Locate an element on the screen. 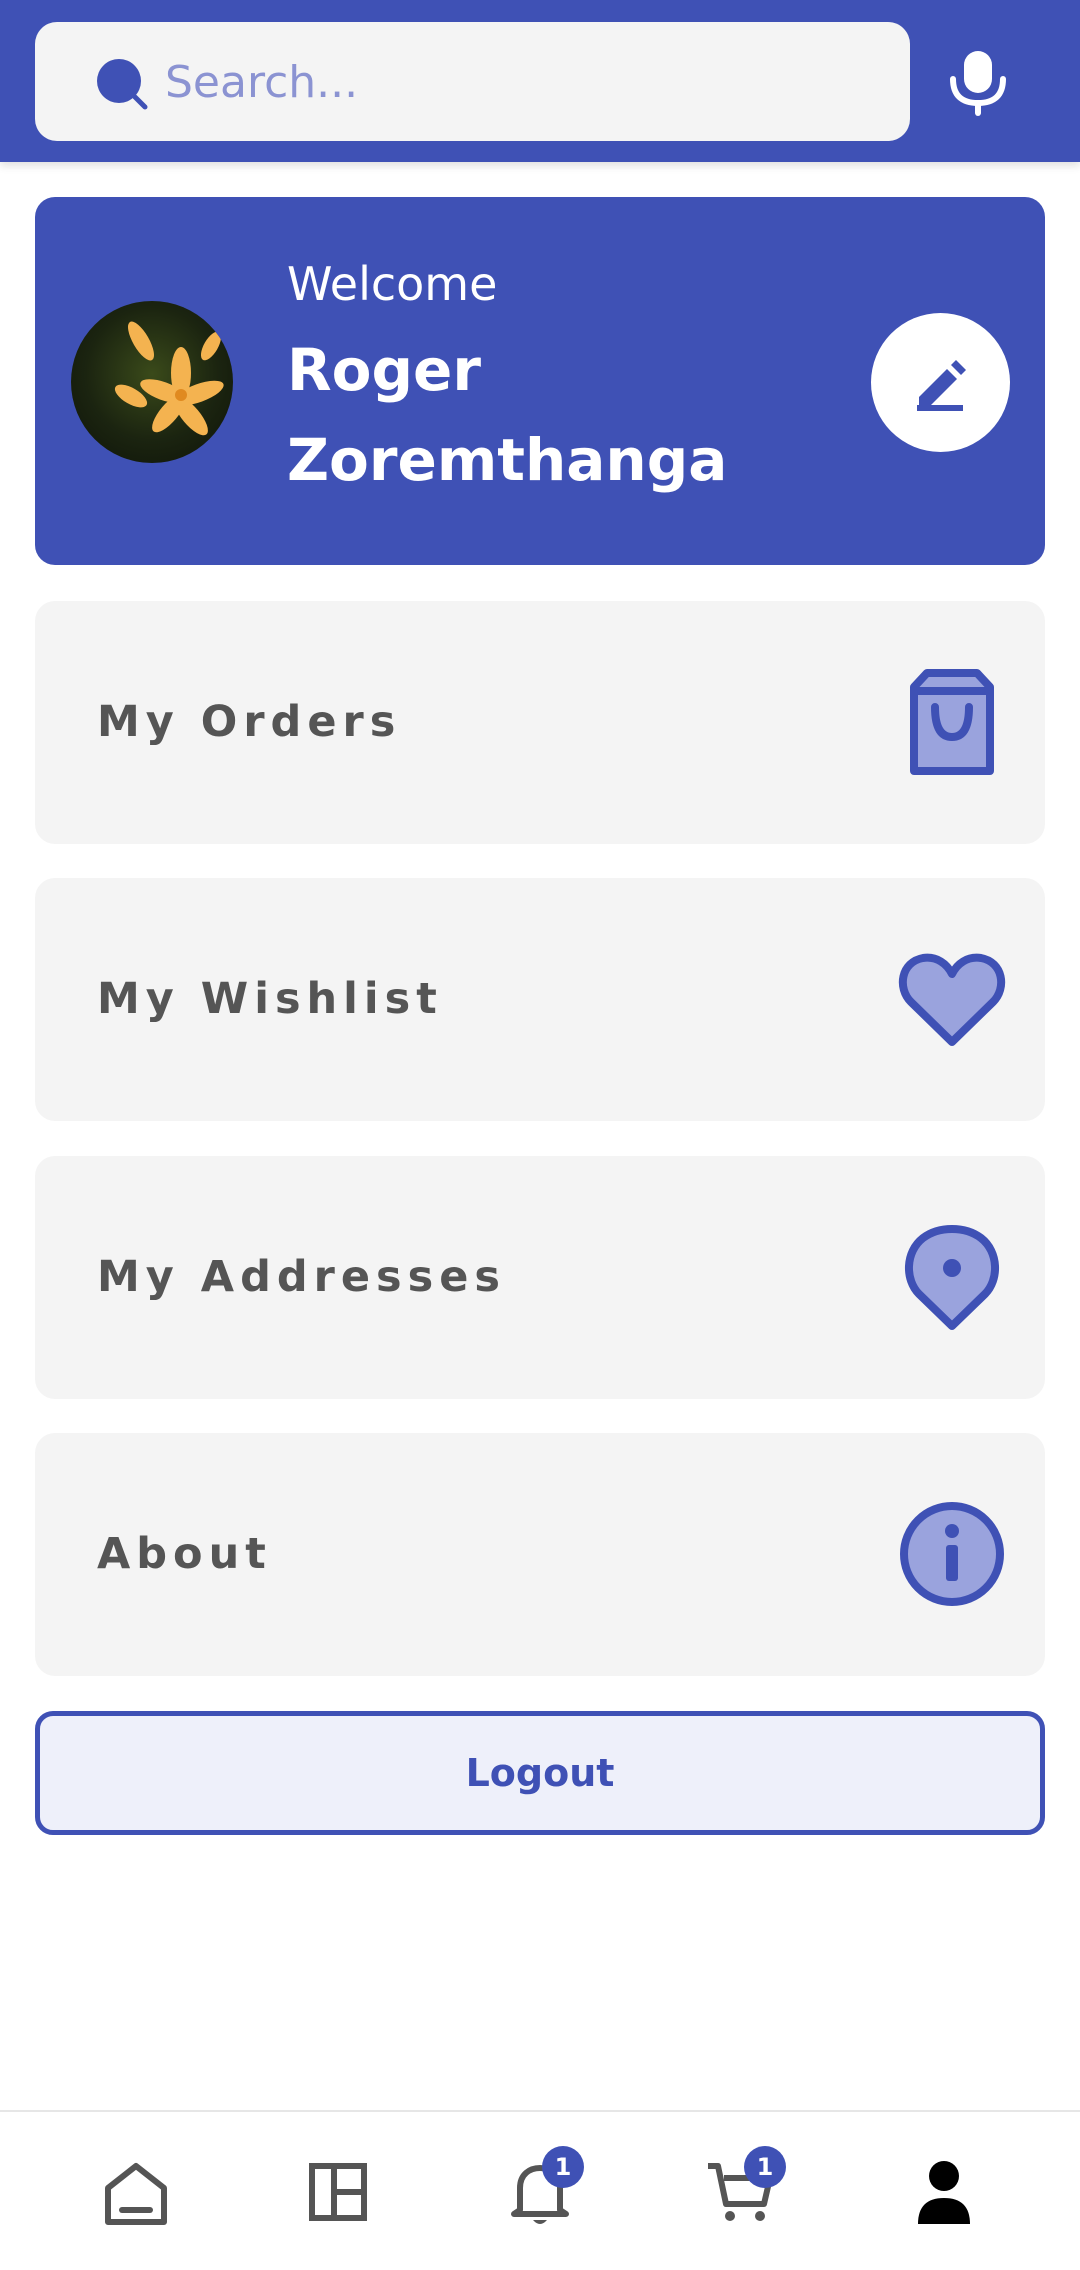 The width and height of the screenshot is (1080, 2270). heart-icon is located at coordinates (952, 999).